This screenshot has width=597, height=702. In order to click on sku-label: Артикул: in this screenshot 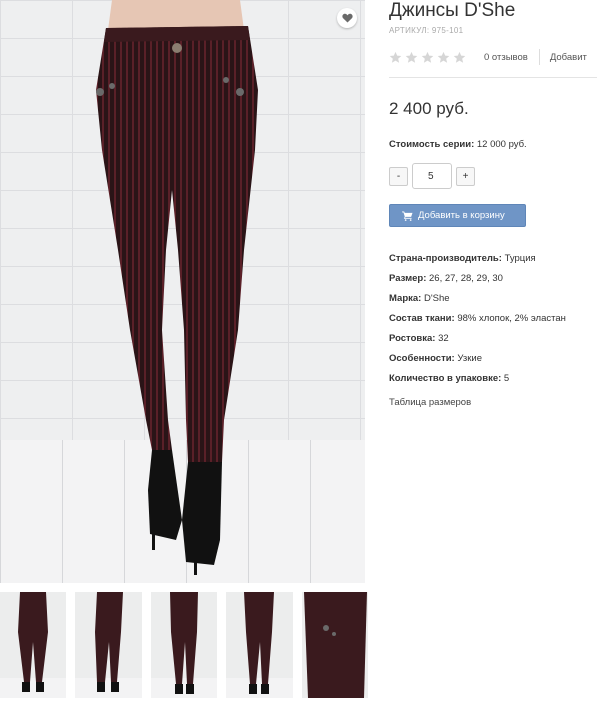, I will do `click(409, 30)`.